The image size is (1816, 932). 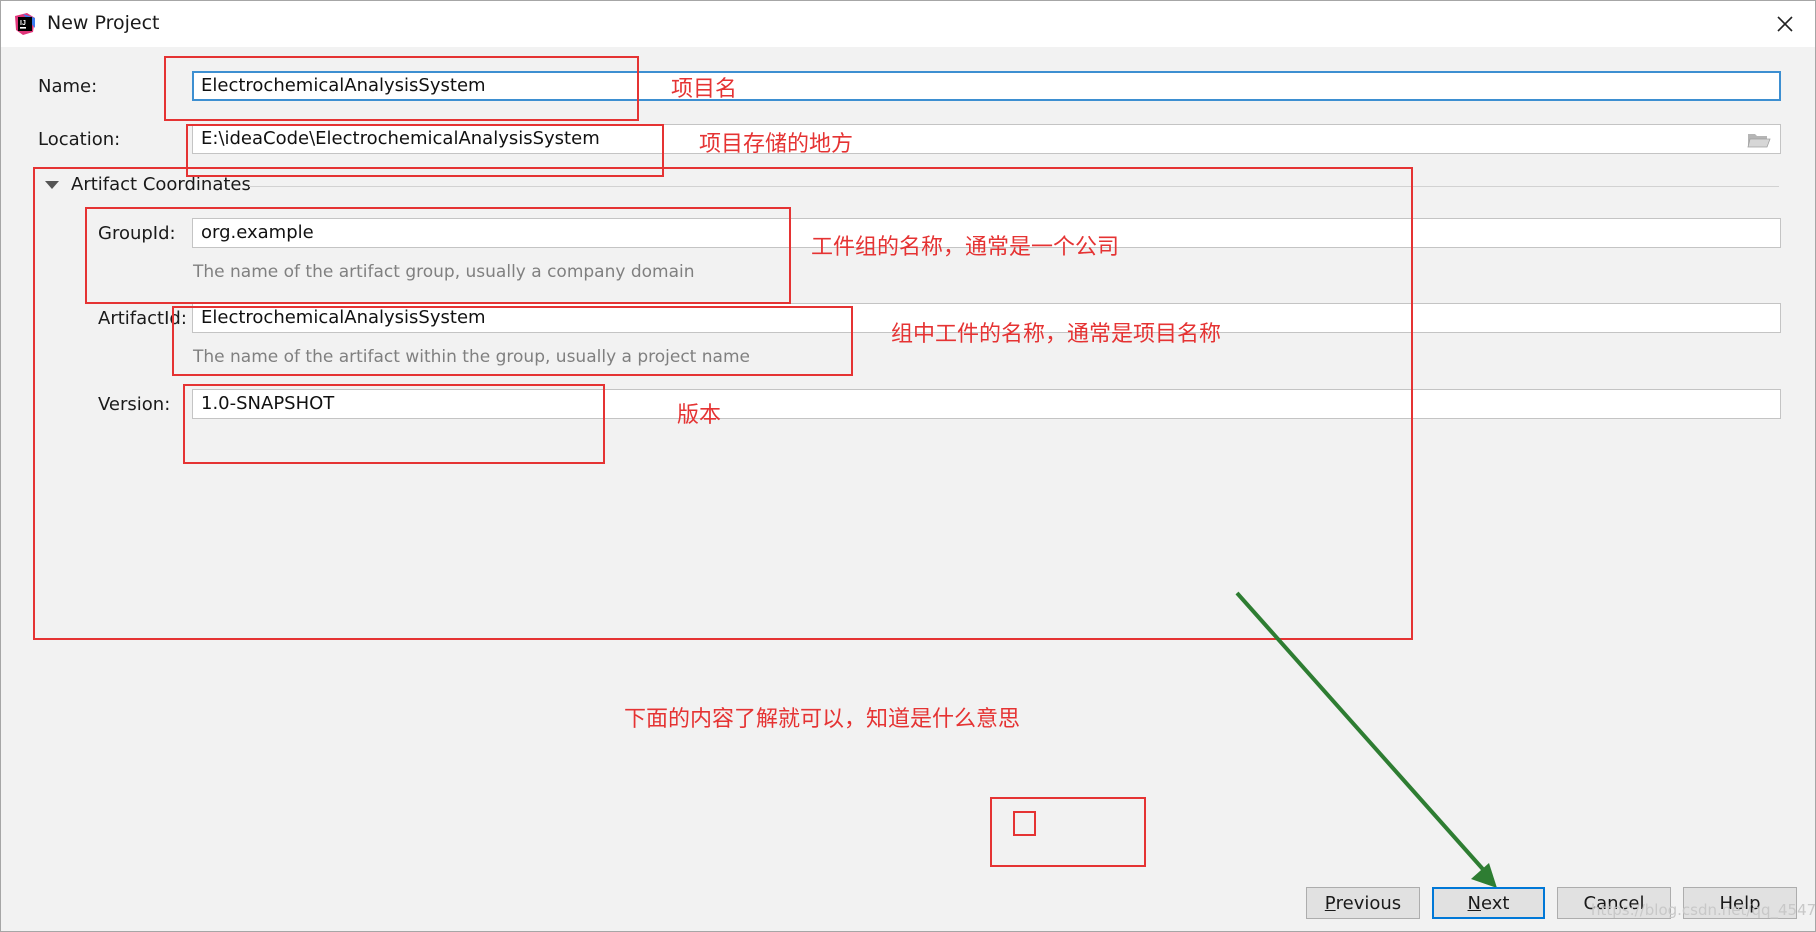 What do you see at coordinates (1703, 910) in the screenshot?
I see `watermark: https://blog.csdn.net/qq_45474285` at bounding box center [1703, 910].